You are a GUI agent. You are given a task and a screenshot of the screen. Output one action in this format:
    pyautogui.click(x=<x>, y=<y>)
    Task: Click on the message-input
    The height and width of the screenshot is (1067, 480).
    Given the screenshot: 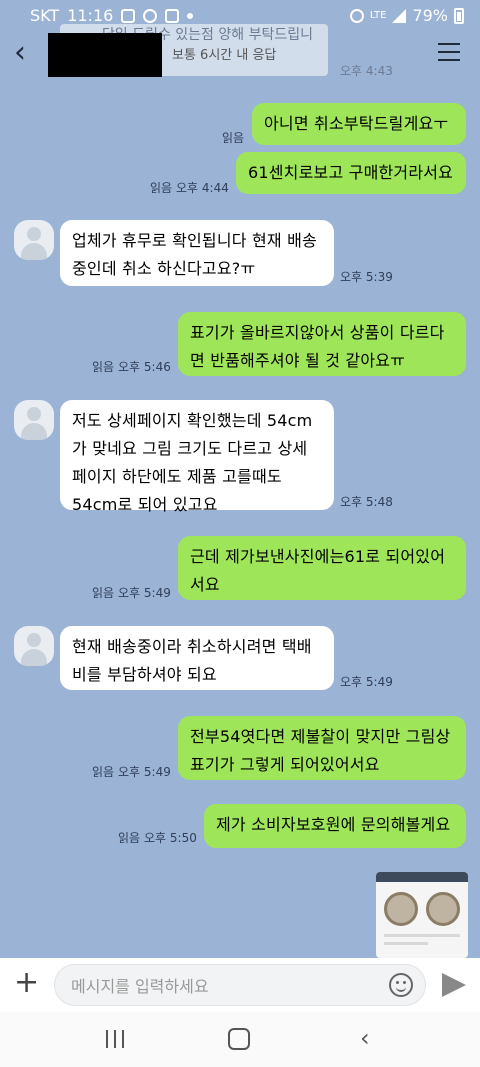 What is the action you would take?
    pyautogui.click(x=221, y=986)
    